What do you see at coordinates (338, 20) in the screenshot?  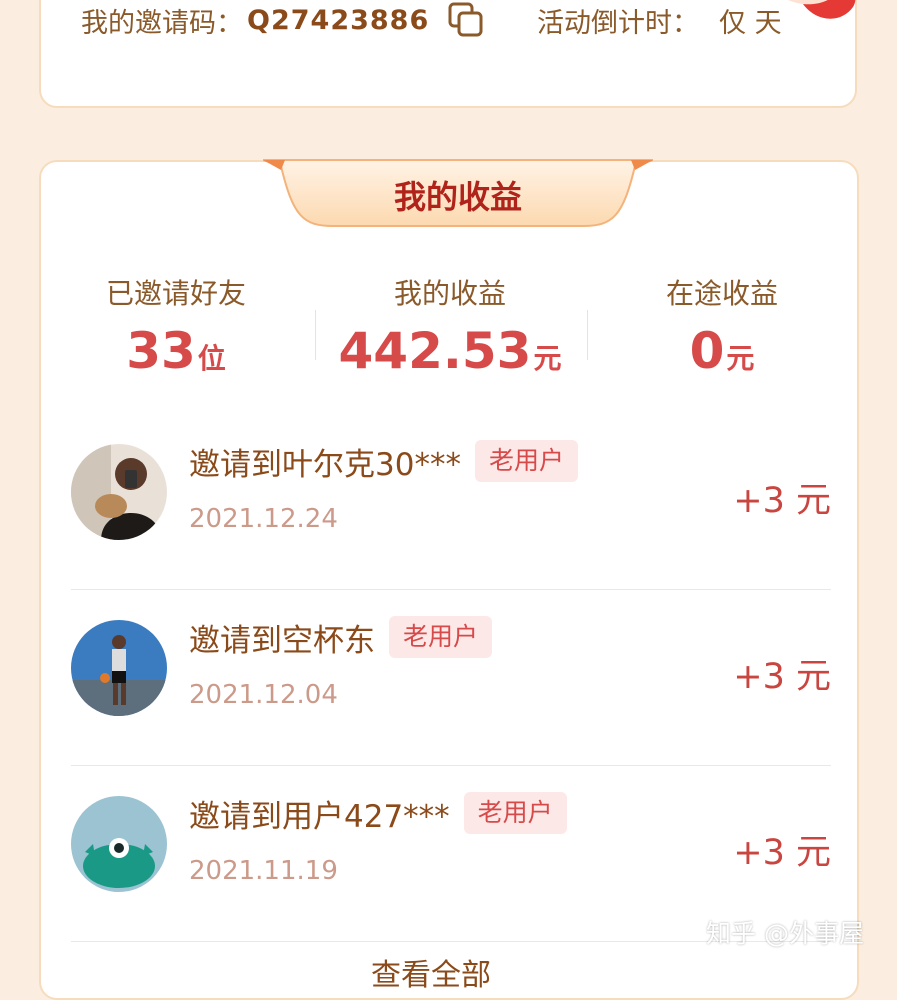 I see `invite-code: Q27423886` at bounding box center [338, 20].